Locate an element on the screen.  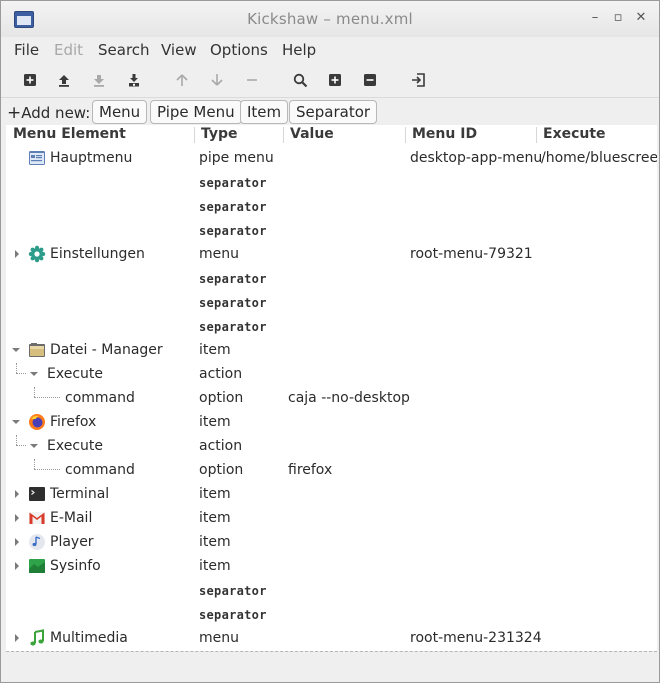
add-separator-button: Separator is located at coordinates (333, 112).